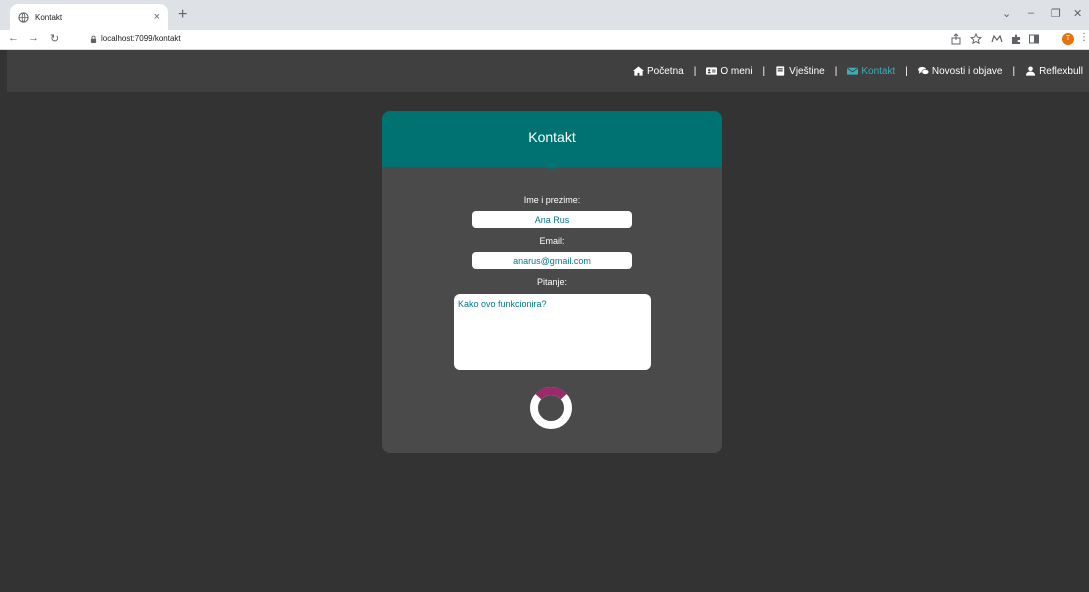  Describe the element at coordinates (1061, 71) in the screenshot. I see `nav-label: Reflexbull` at that location.